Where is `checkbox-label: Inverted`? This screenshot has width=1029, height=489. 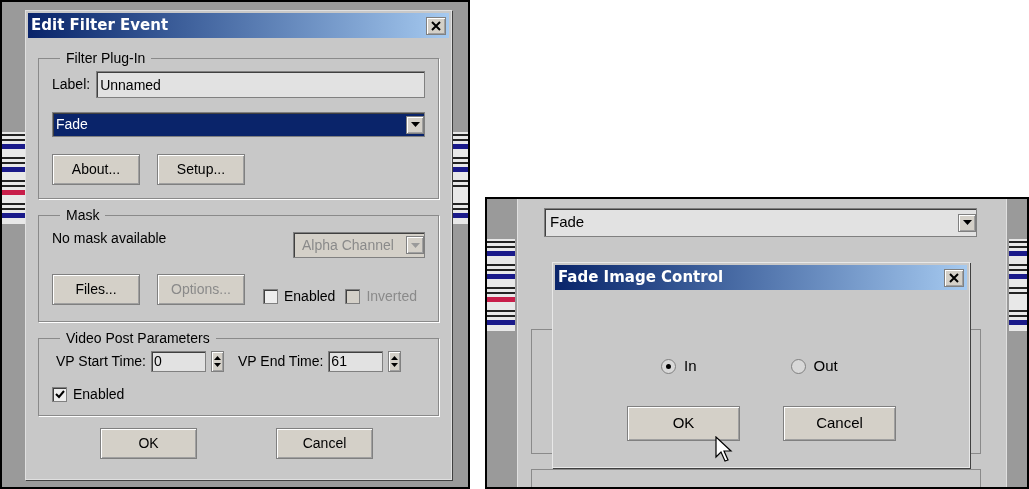
checkbox-label: Inverted is located at coordinates (391, 296).